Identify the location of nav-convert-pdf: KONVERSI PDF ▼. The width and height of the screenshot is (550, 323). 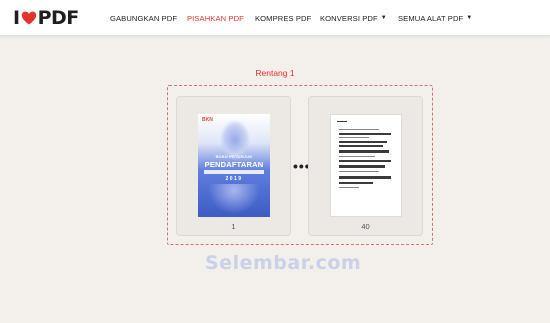
(353, 18).